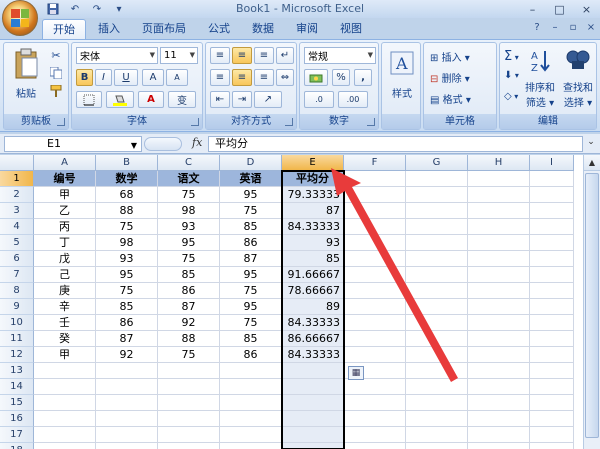 This screenshot has width=600, height=449. What do you see at coordinates (313, 419) in the screenshot?
I see `cell-e16` at bounding box center [313, 419].